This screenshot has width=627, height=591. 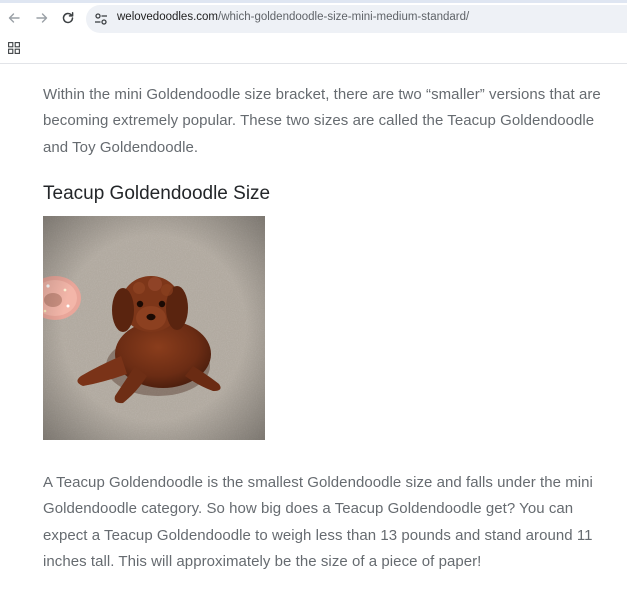 I want to click on tune-icon, so click(x=101, y=19).